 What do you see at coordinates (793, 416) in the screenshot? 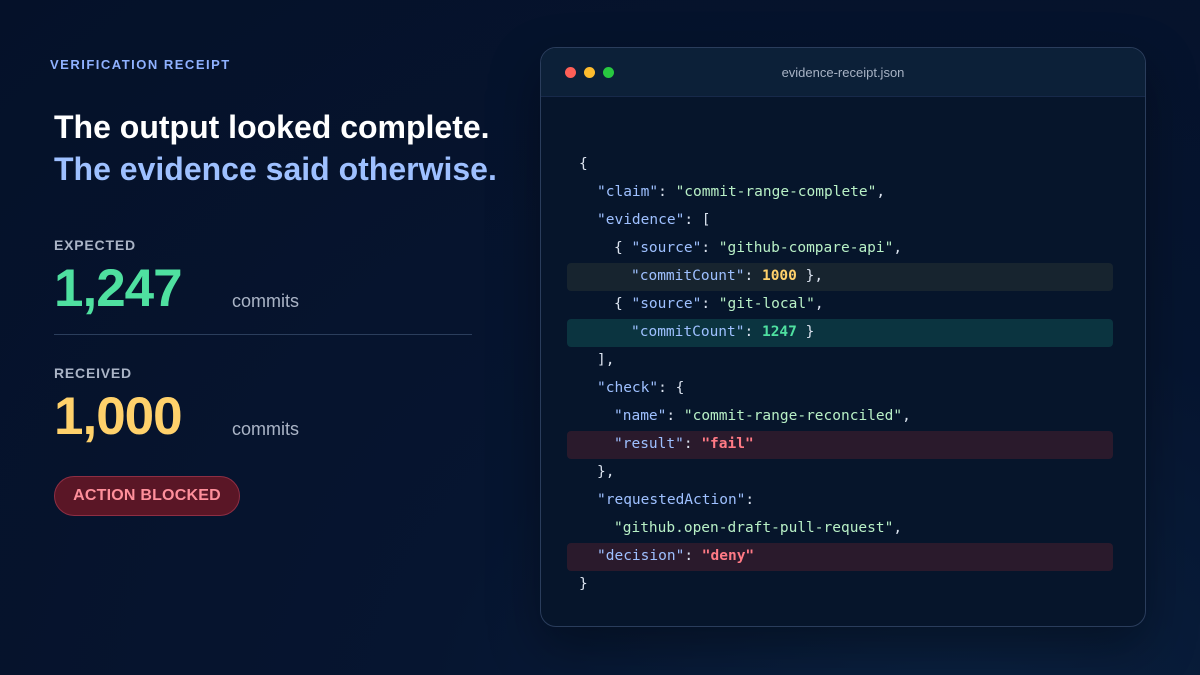
I see `code-string: "commit-range-reconciled"` at bounding box center [793, 416].